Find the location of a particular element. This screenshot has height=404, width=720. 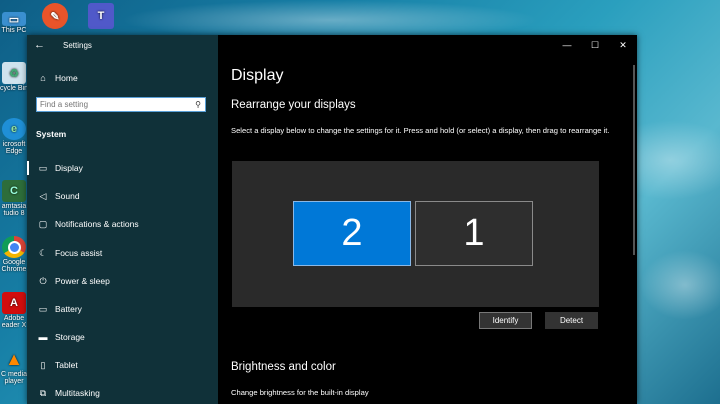

camtasia-icon: C is located at coordinates (14, 191).